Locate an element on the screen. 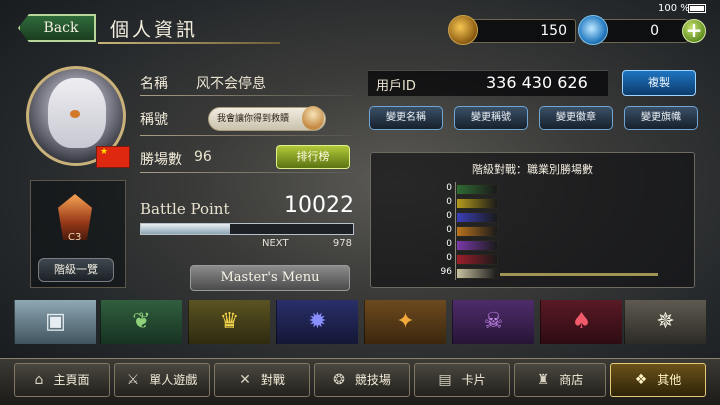 This screenshot has height=405, width=720. class-tab-sword: ♛ is located at coordinates (229, 322).